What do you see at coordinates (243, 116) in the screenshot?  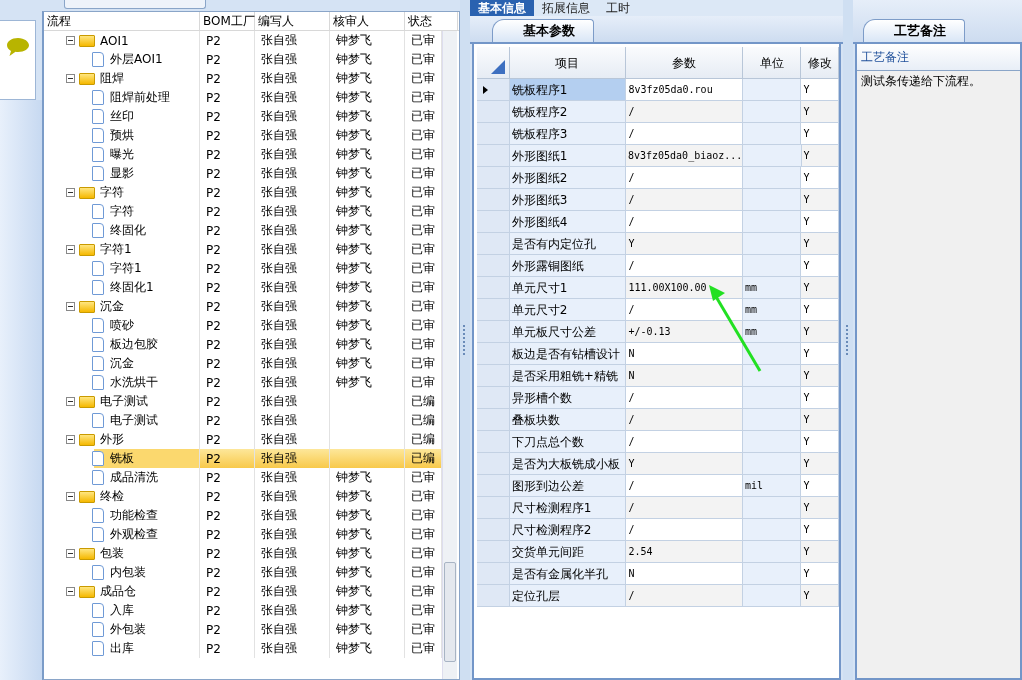 I see `tree-row: 丝印 P2 张自强 钟梦飞 已审` at bounding box center [243, 116].